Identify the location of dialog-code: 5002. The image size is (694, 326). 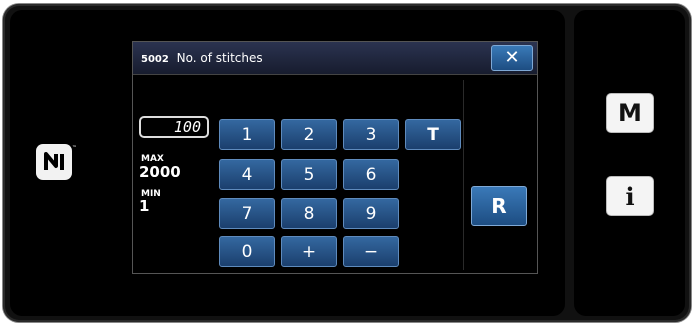
(155, 59).